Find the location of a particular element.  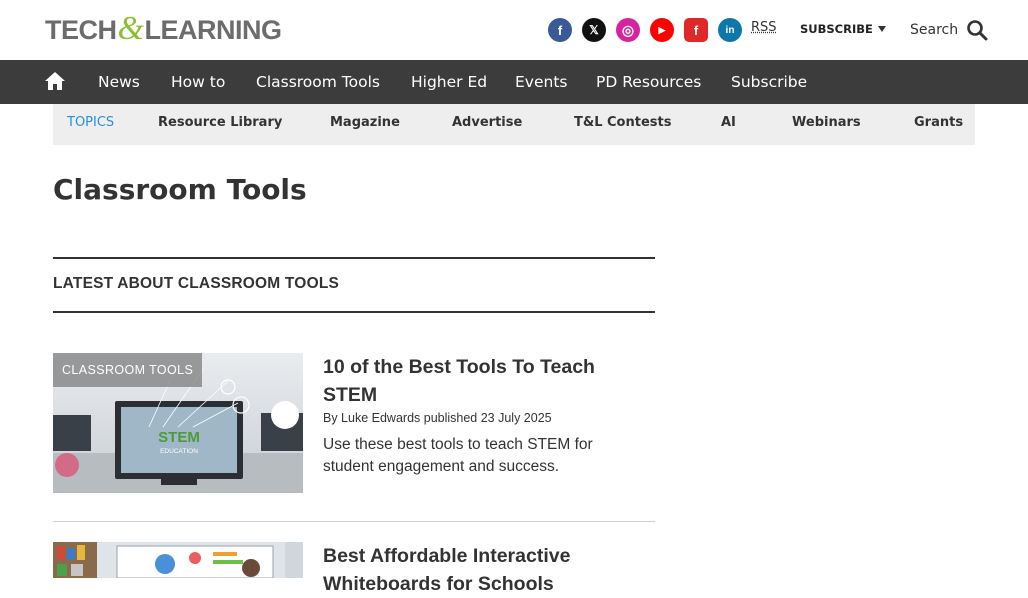

search-button: Search is located at coordinates (949, 30).